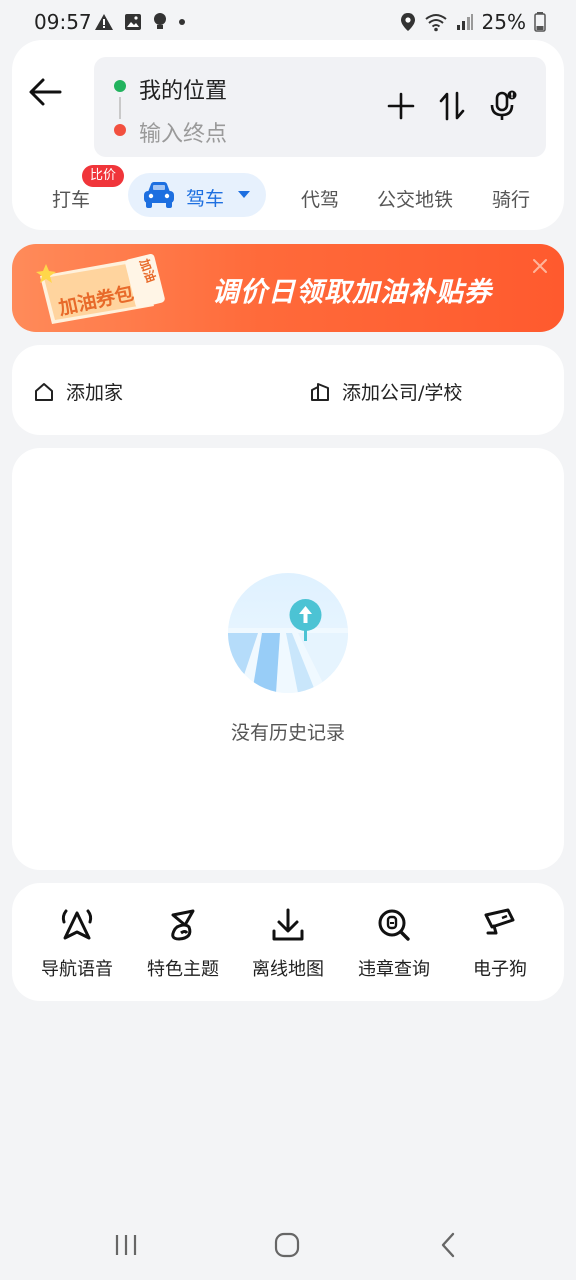 The height and width of the screenshot is (1280, 576). Describe the element at coordinates (183, 969) in the screenshot. I see `theme-label: 特色主题` at that location.